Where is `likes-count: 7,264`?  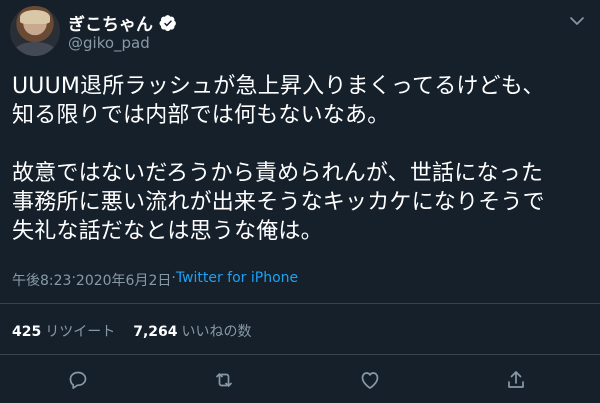 likes-count: 7,264 is located at coordinates (155, 332).